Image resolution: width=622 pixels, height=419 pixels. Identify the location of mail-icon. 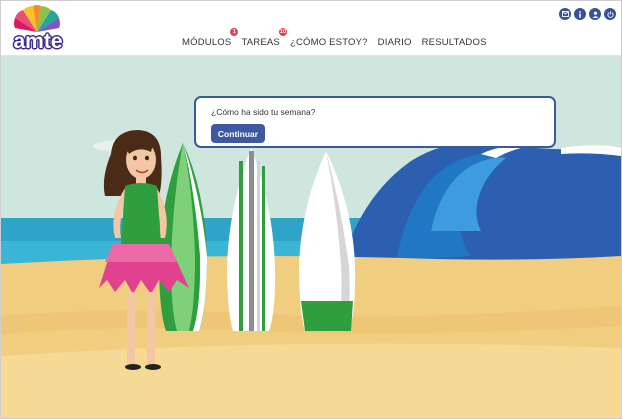
(565, 14).